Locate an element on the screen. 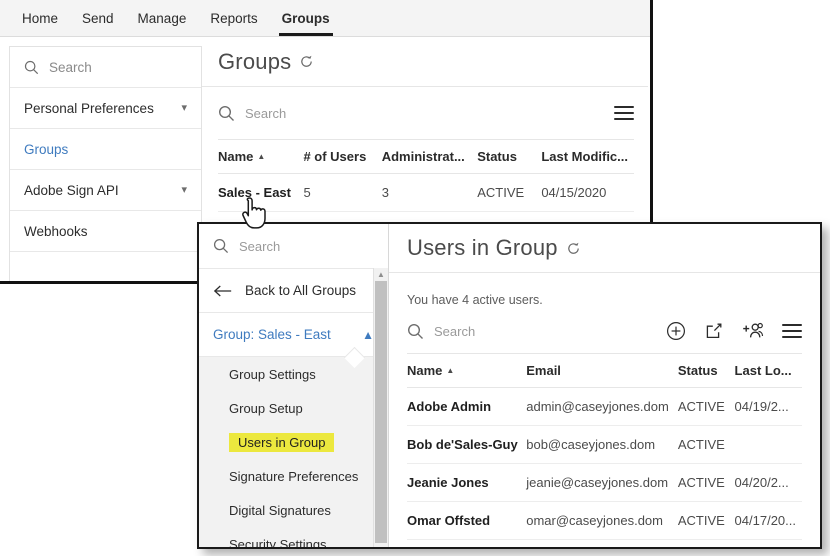 The height and width of the screenshot is (556, 830). group-header-label: Group: Sales - East is located at coordinates (272, 334).